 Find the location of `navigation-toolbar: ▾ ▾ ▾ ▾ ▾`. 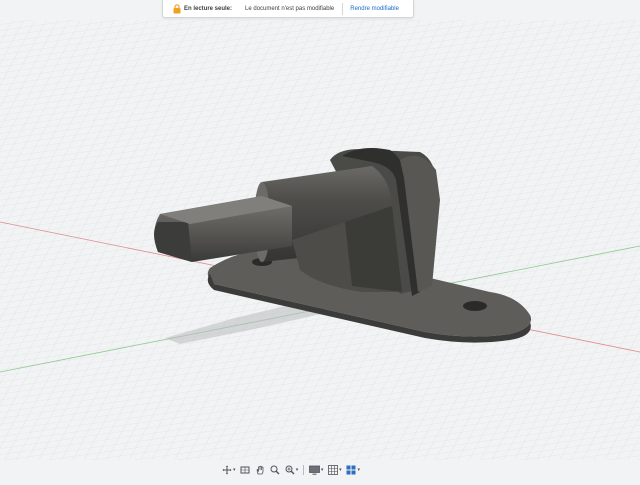

navigation-toolbar: ▾ ▾ ▾ ▾ ▾ is located at coordinates (291, 470).